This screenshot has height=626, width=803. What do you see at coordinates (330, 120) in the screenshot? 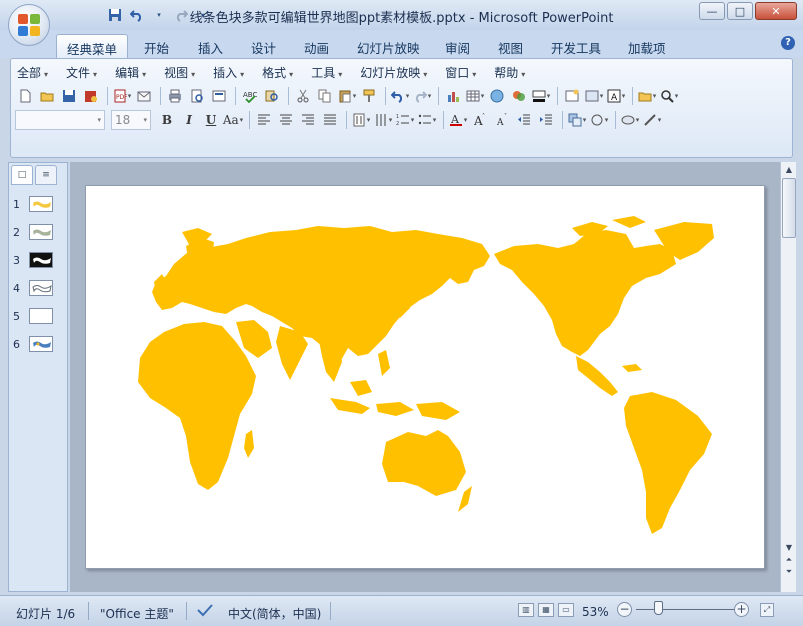
I see `justify-icon` at bounding box center [330, 120].